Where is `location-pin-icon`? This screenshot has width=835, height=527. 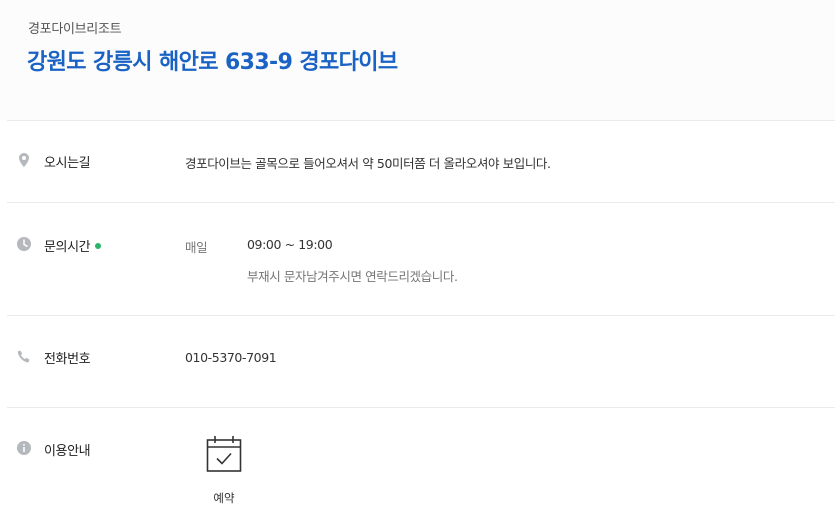 location-pin-icon is located at coordinates (24, 160).